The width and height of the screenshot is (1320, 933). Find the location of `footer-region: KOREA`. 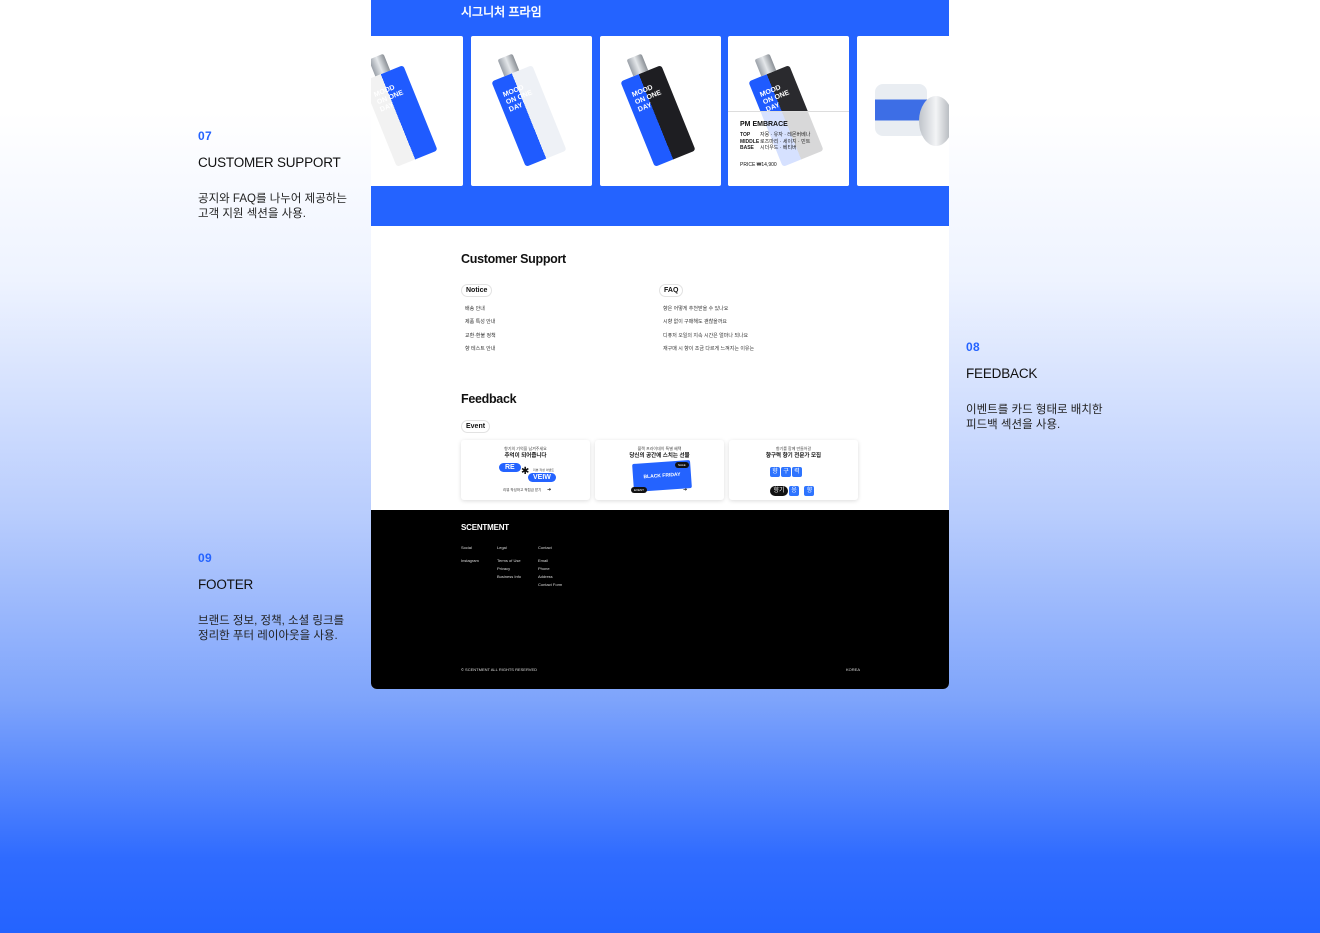

footer-region: KOREA is located at coordinates (853, 669).